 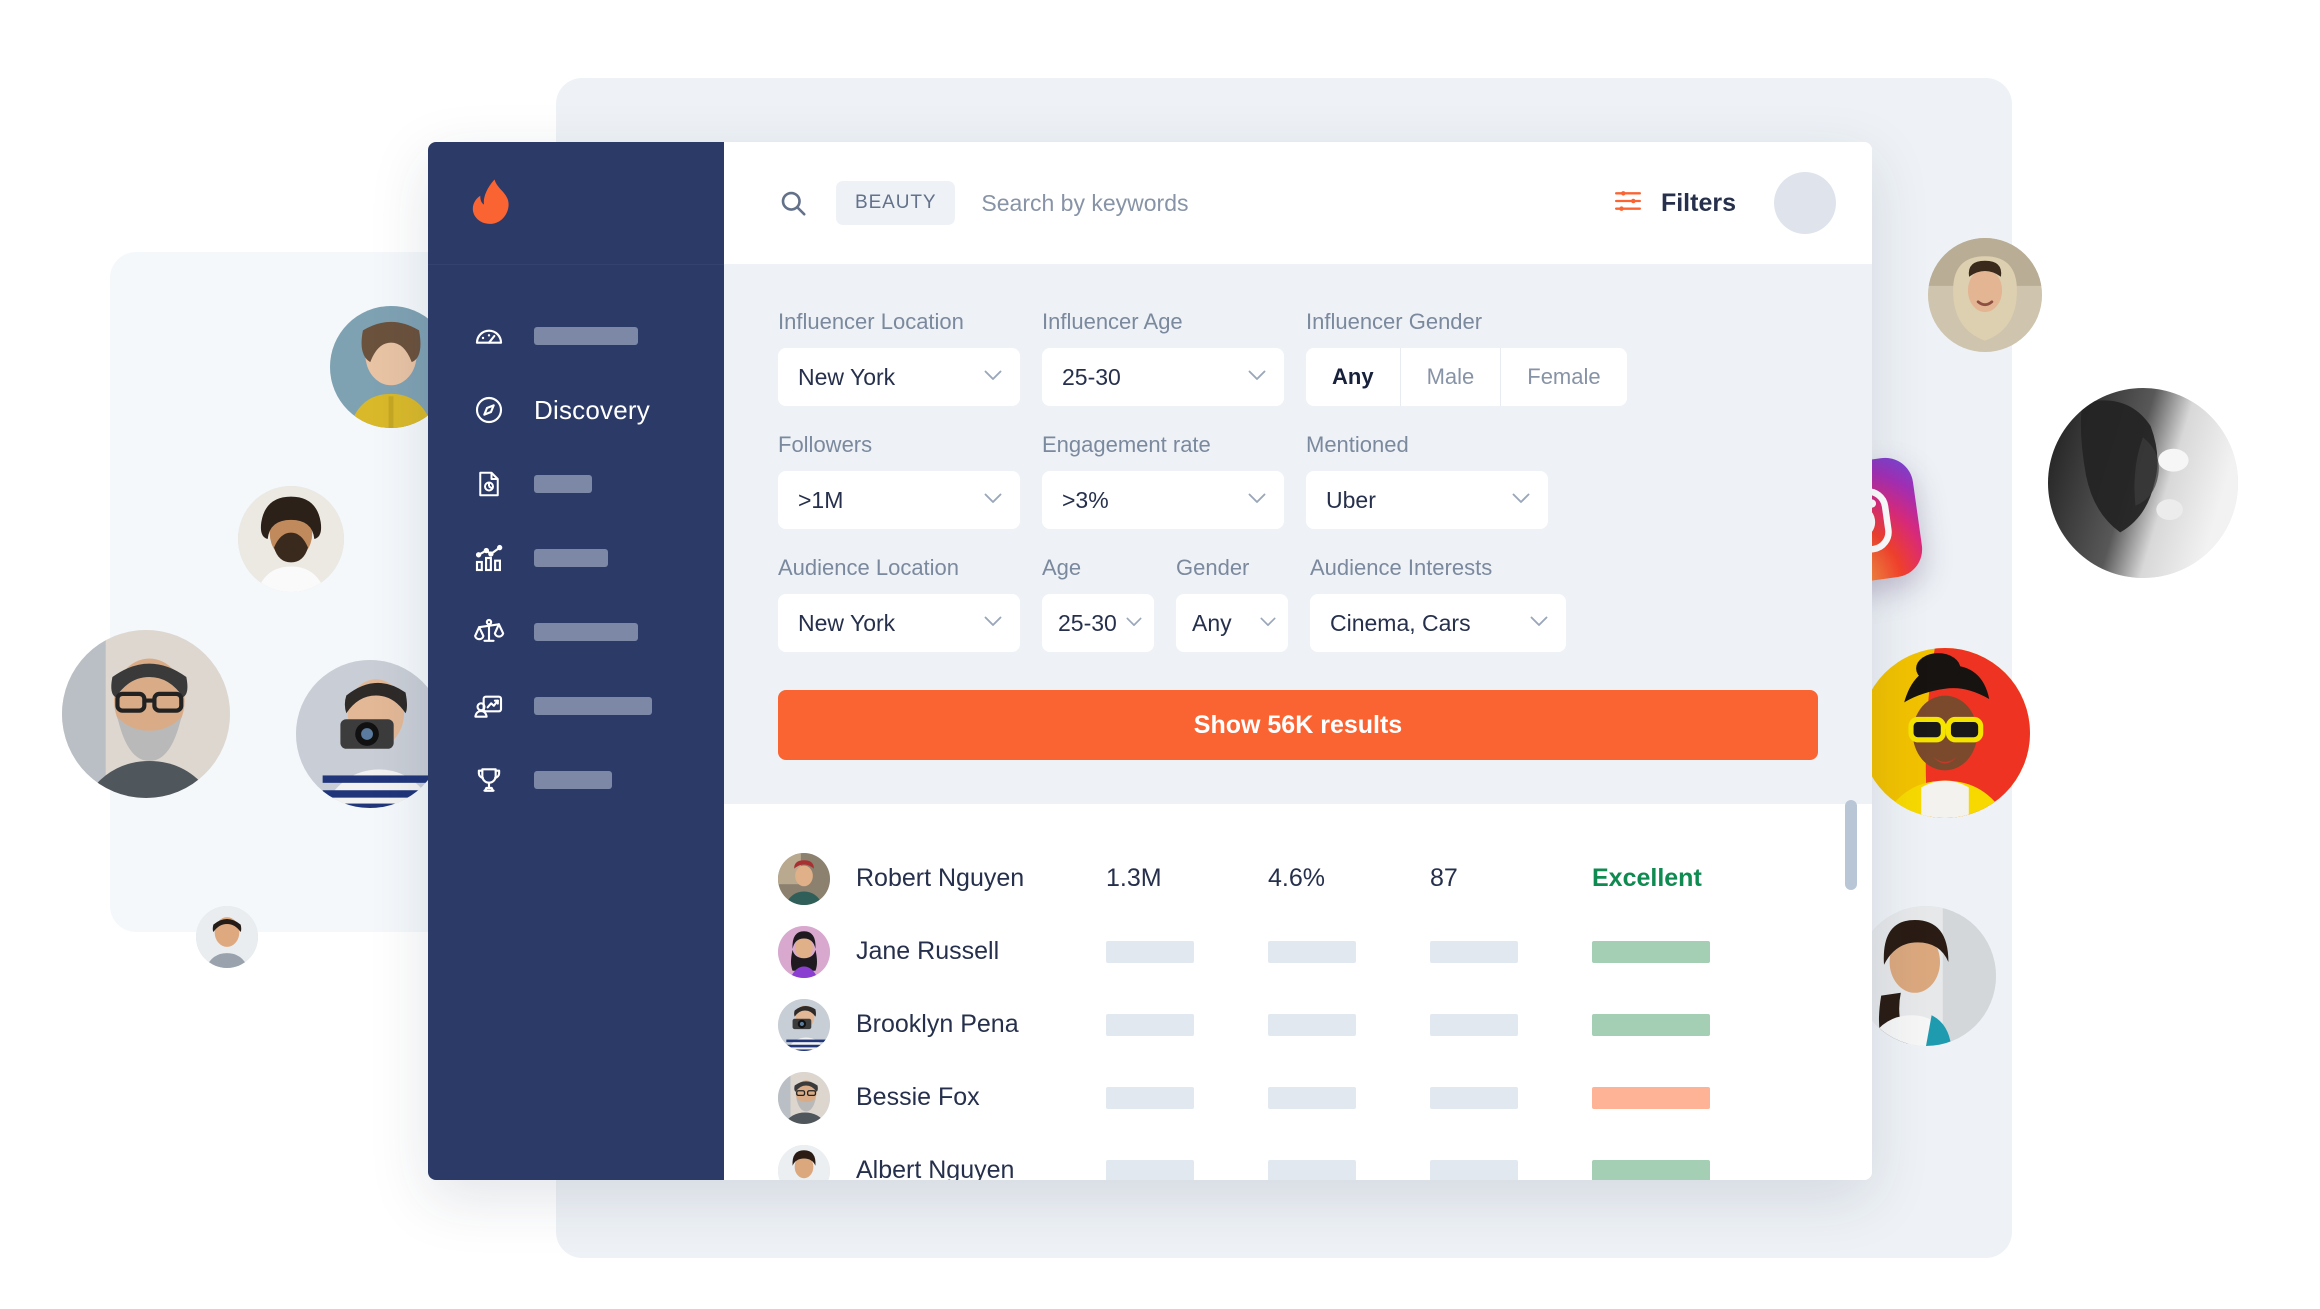 I want to click on influencer-gender-segmented: Any Male Female, so click(x=1466, y=377).